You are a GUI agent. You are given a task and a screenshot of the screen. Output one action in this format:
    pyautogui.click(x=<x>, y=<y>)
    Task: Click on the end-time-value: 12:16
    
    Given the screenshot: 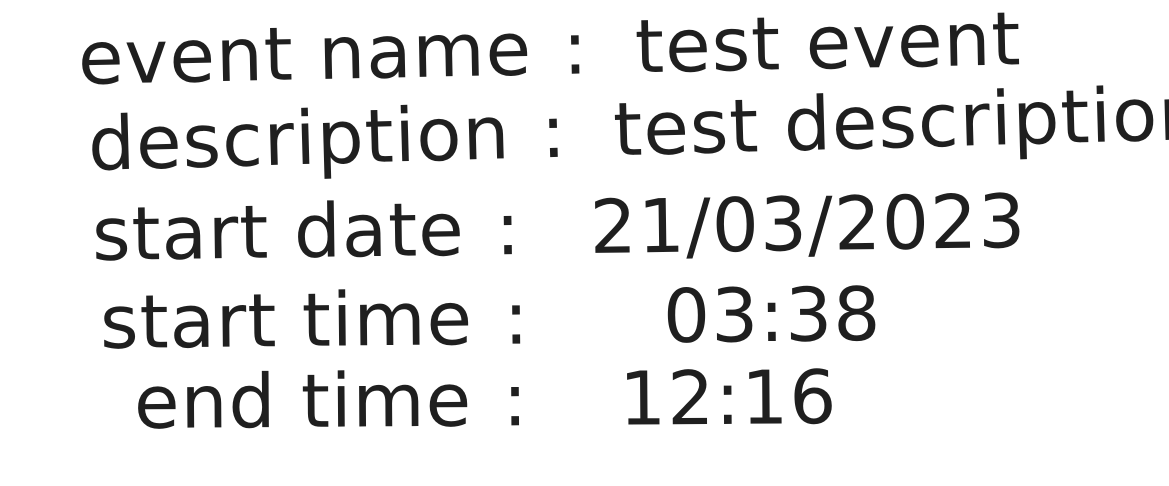 What is the action you would take?
    pyautogui.click(x=728, y=399)
    